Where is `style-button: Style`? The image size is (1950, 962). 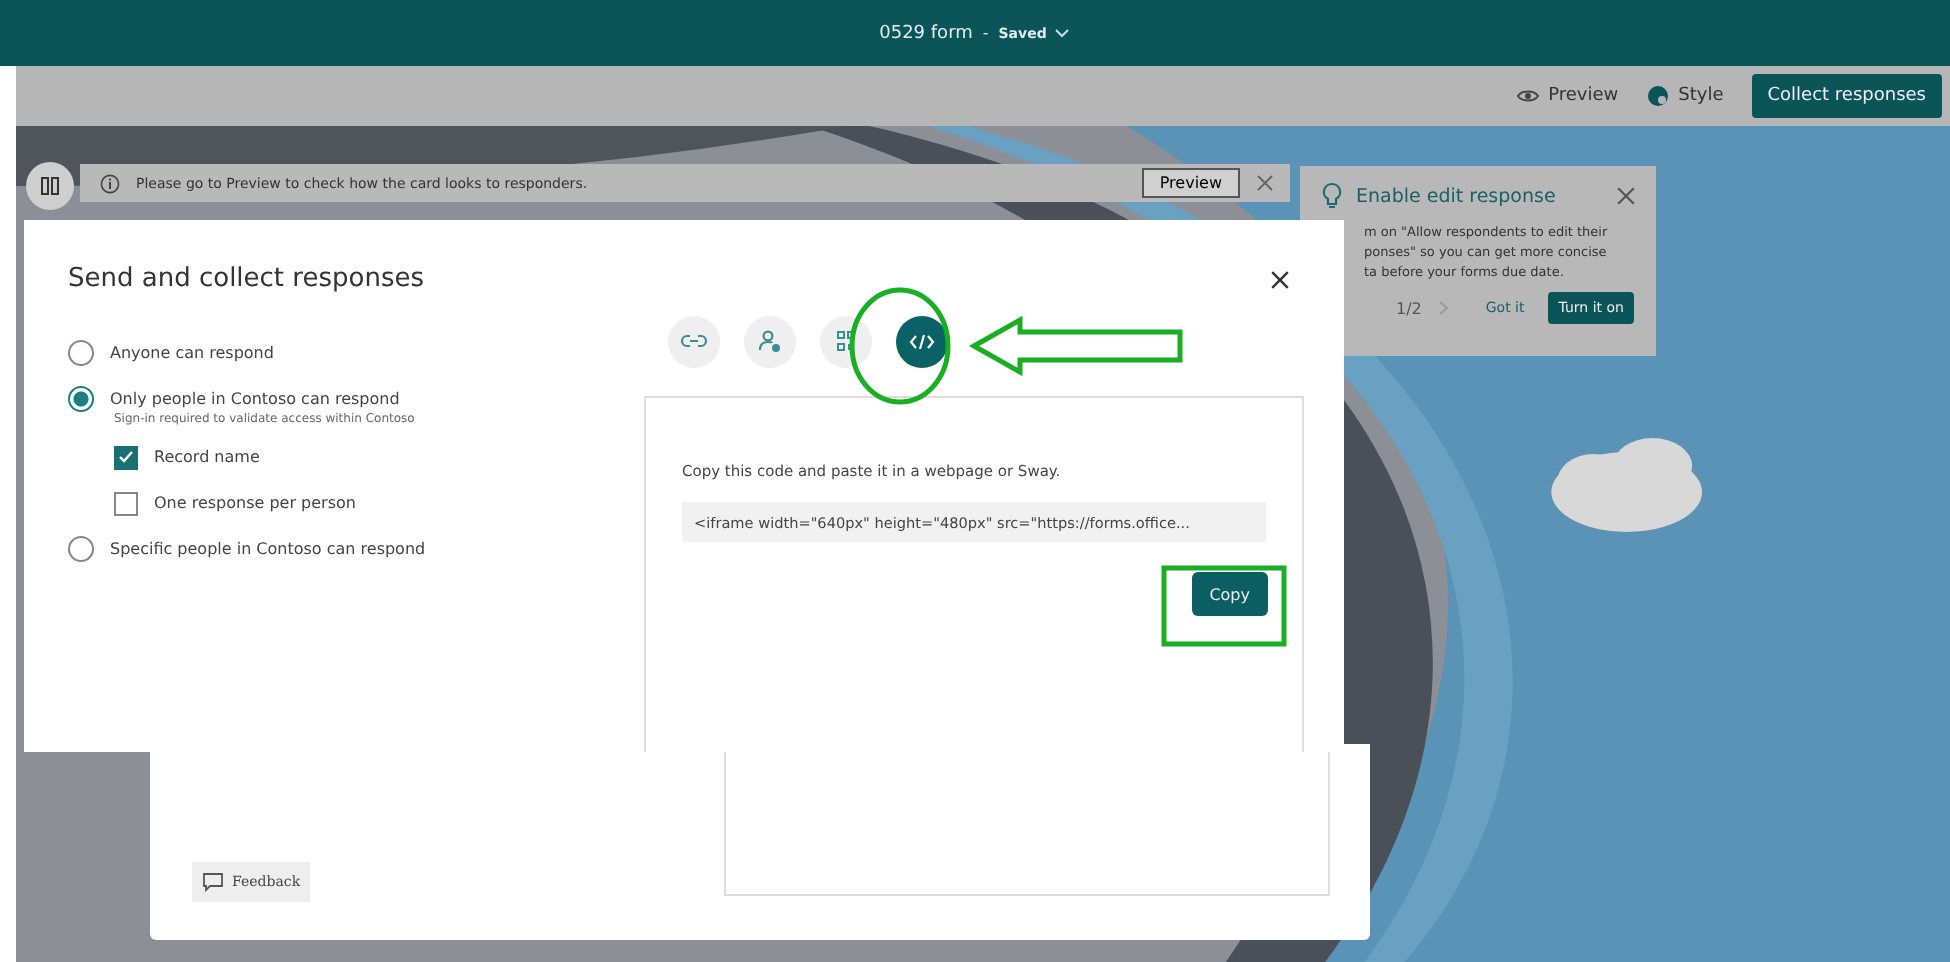
style-button: Style is located at coordinates (1685, 96).